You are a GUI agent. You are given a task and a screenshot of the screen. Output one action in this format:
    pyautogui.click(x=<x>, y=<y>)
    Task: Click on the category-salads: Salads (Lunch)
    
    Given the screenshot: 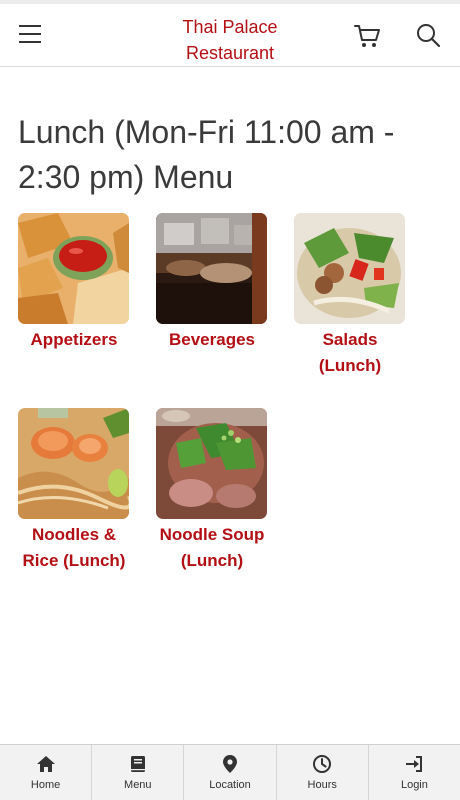 What is the action you would take?
    pyautogui.click(x=350, y=295)
    